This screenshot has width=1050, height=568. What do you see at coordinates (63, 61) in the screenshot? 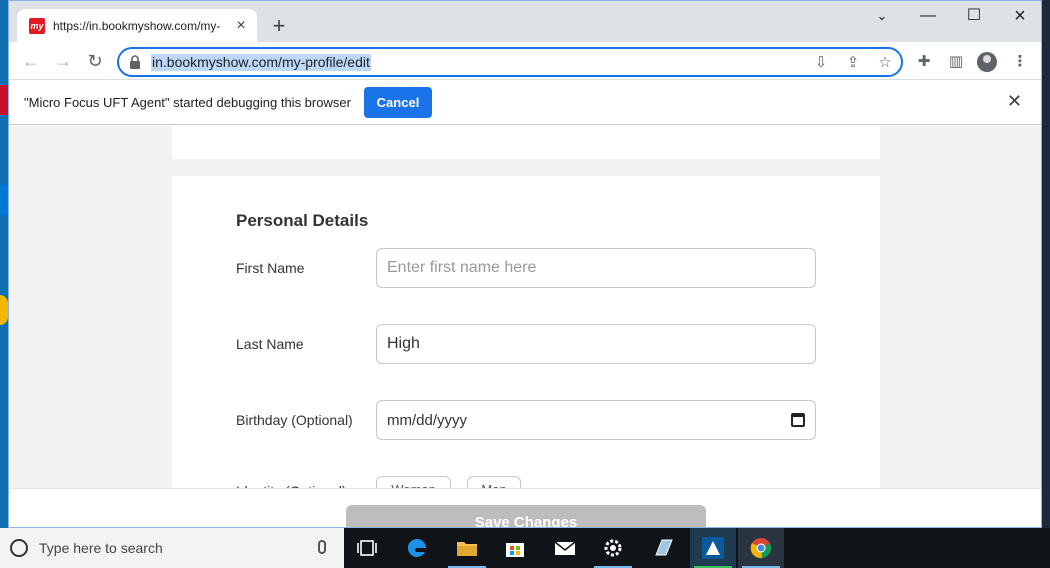
I see `forward-icon: →` at bounding box center [63, 61].